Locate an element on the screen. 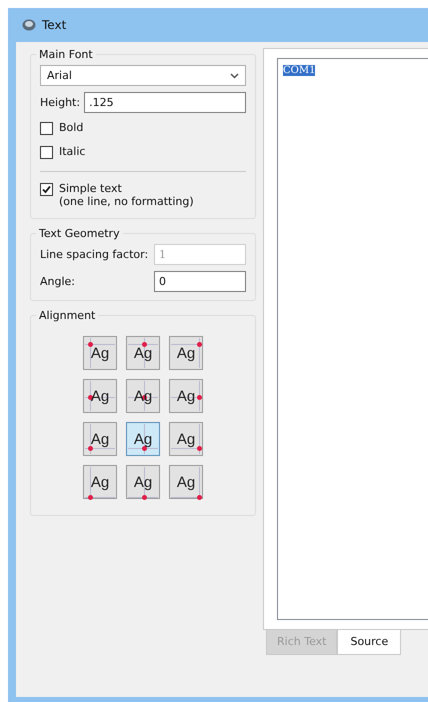 The image size is (428, 702). group-title: Main Font is located at coordinates (66, 54).